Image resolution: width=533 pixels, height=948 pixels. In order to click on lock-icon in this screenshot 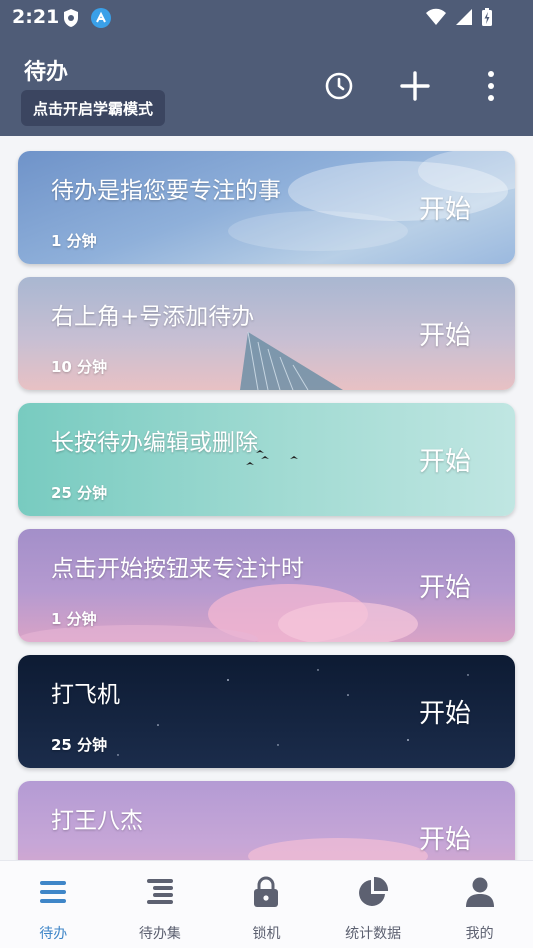, I will do `click(266, 892)`.